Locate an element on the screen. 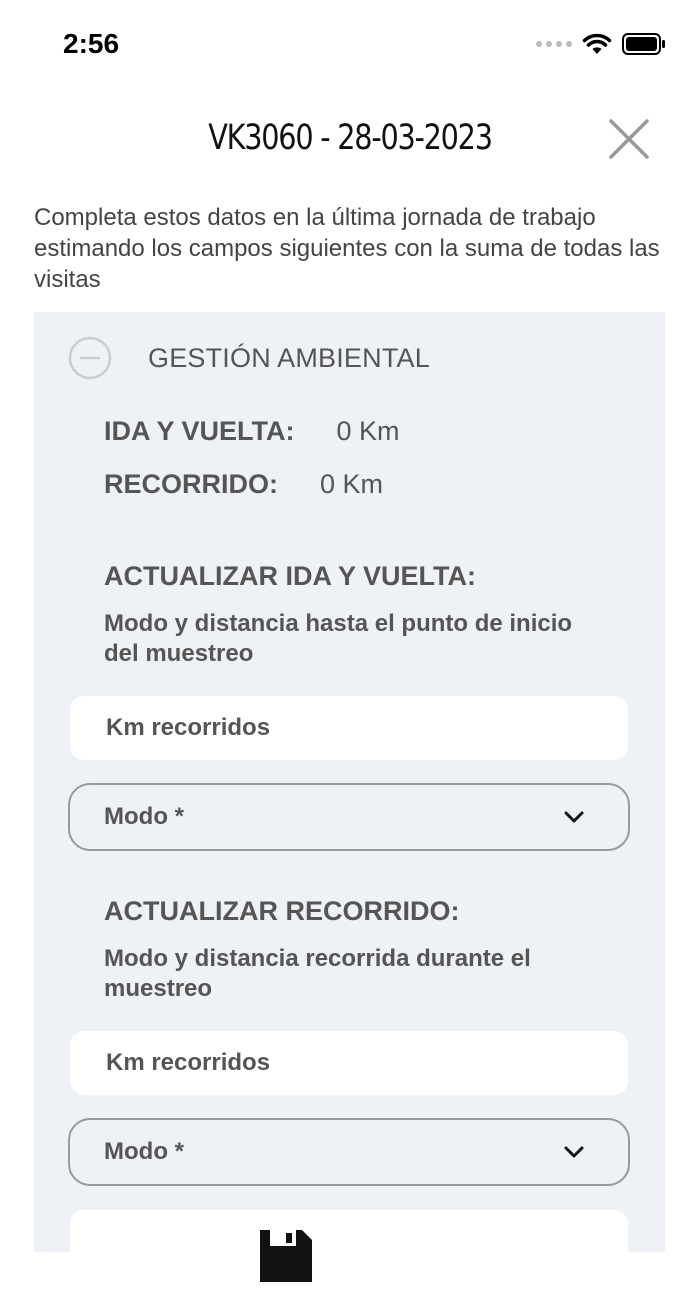 The width and height of the screenshot is (700, 1290). recorrido-row: RECORRIDO: 0 Km is located at coordinates (243, 484).